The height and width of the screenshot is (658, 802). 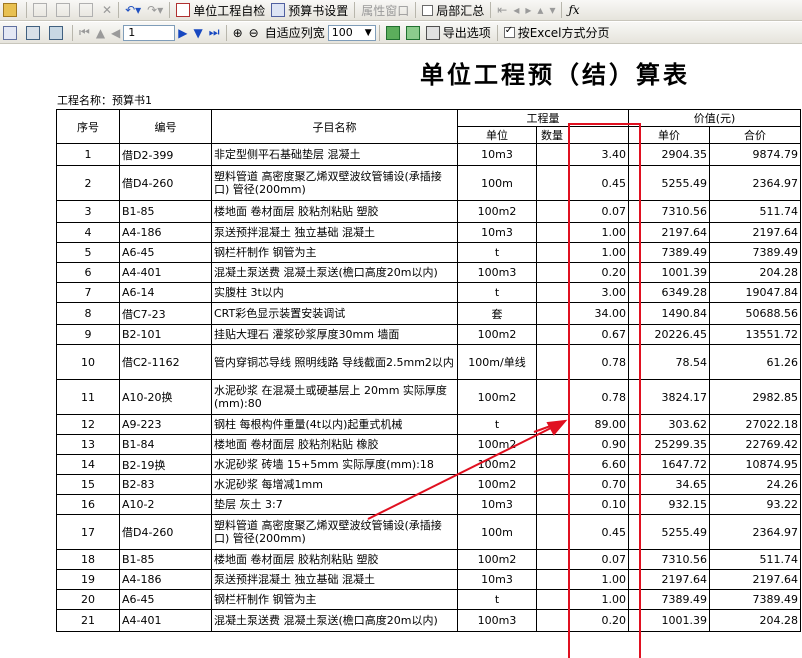 I want to click on cell-no: 13, so click(x=88, y=444).